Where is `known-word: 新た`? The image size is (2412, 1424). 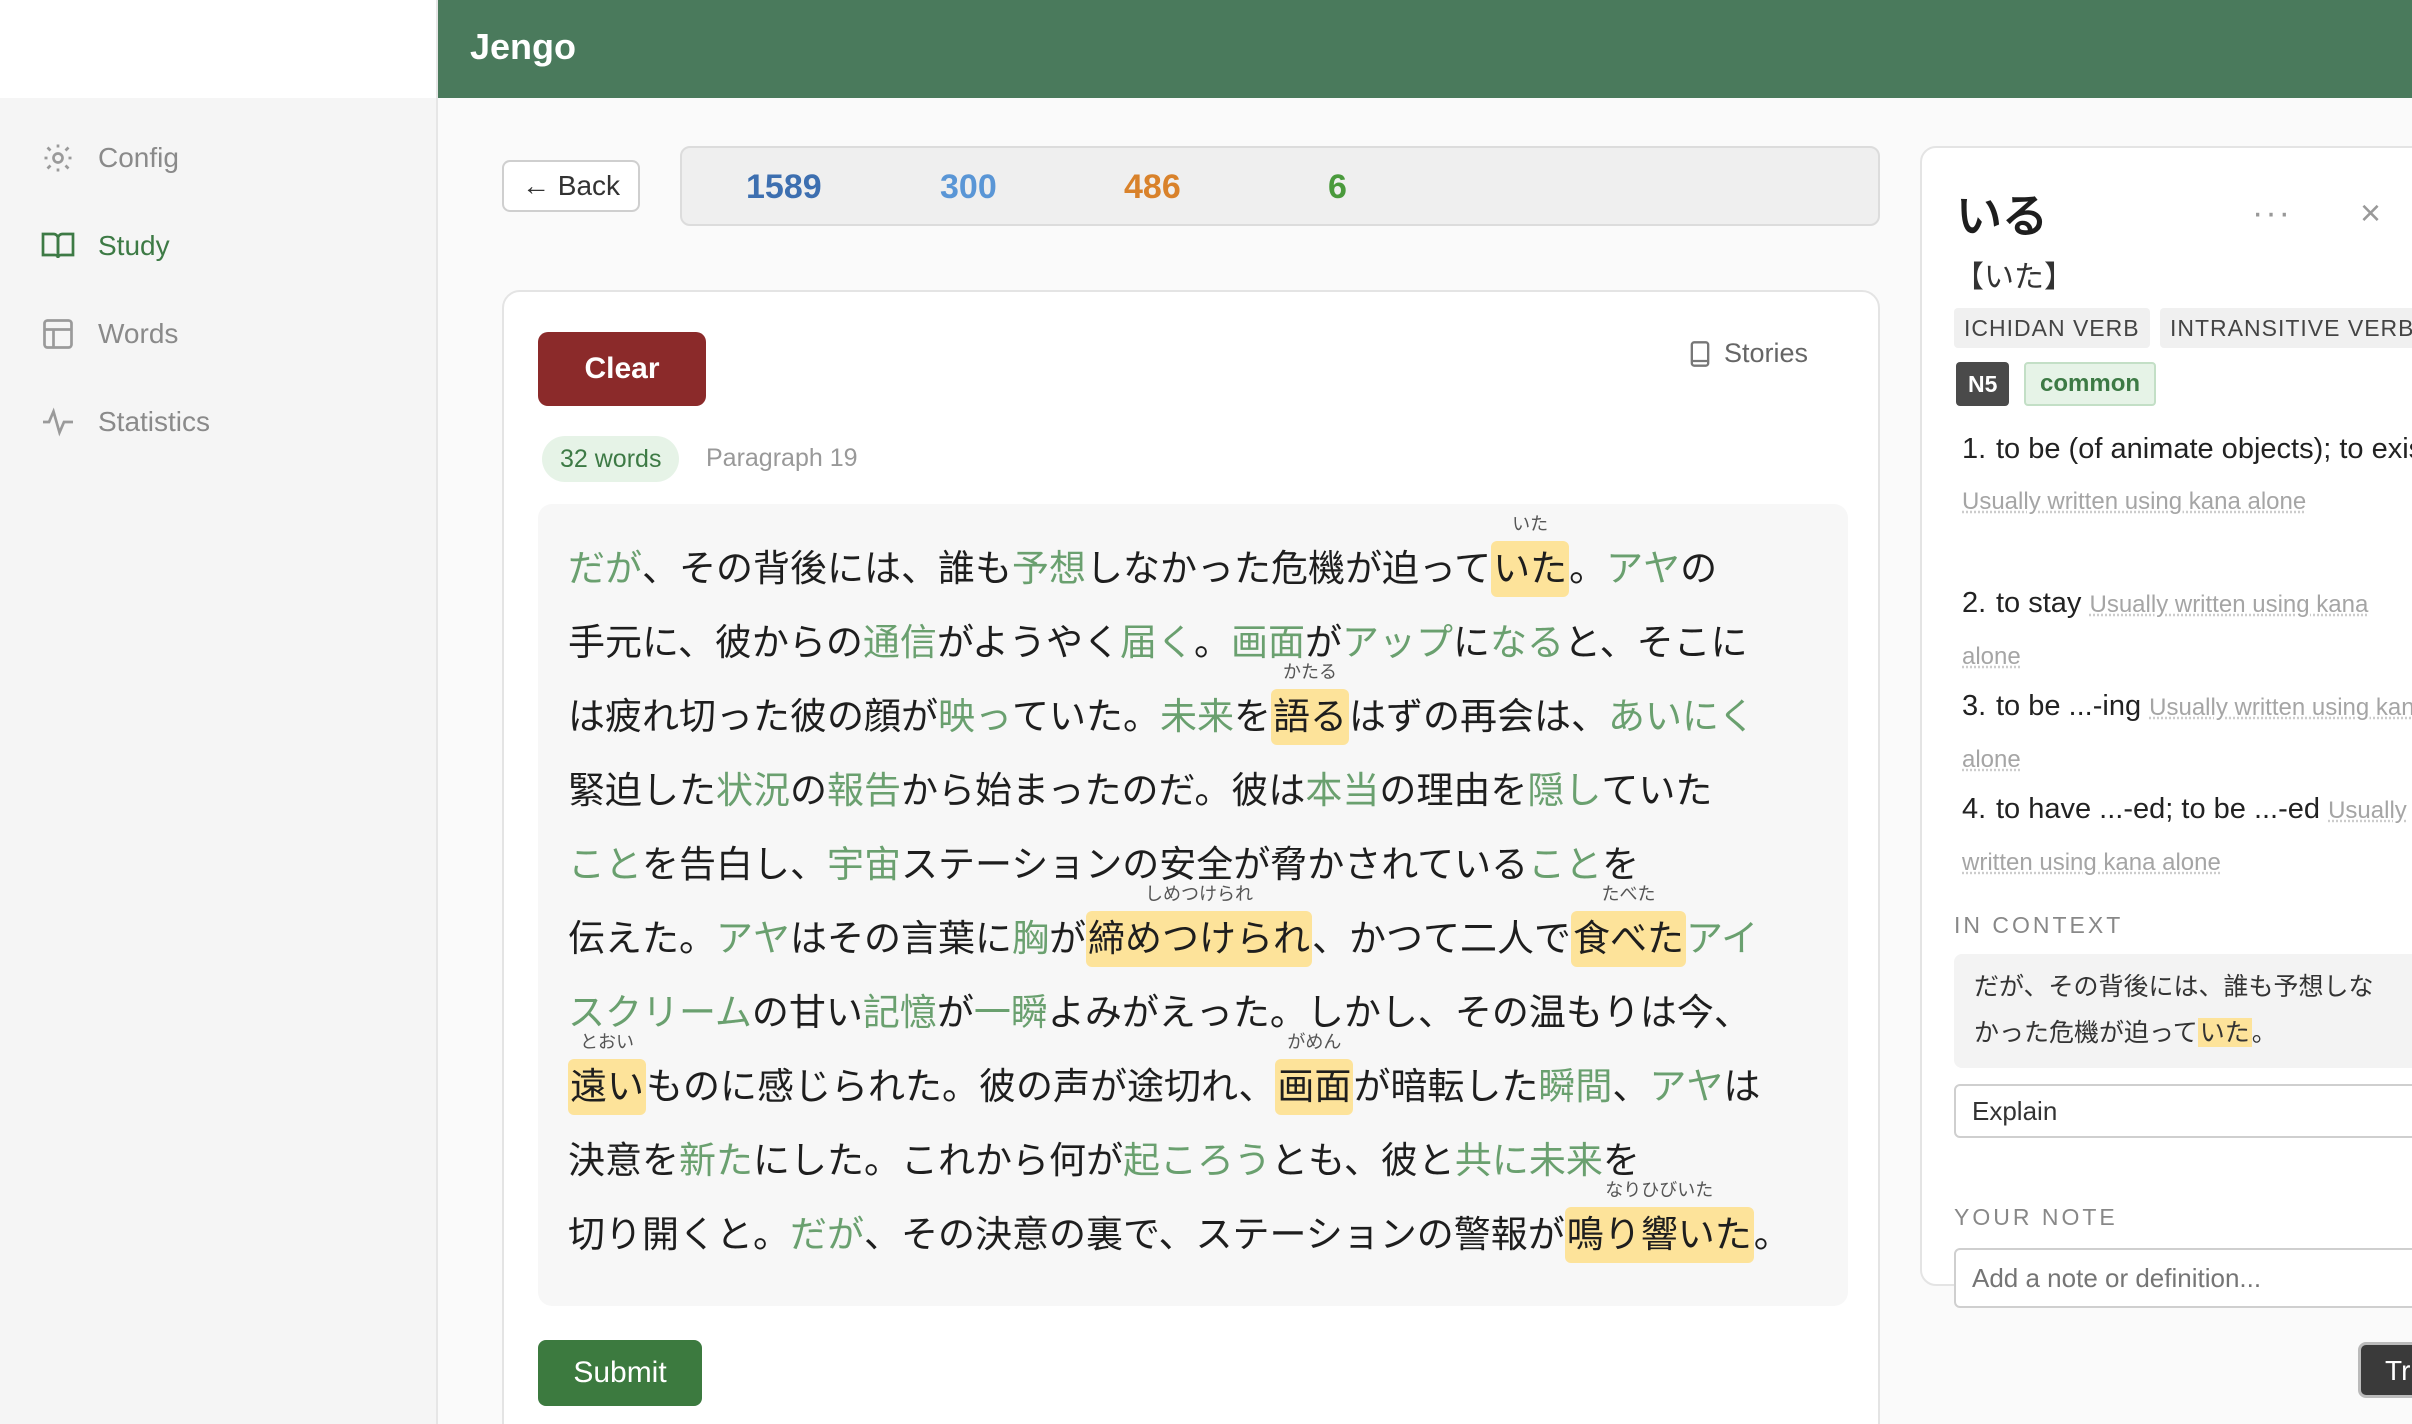 known-word: 新た is located at coordinates (716, 1161).